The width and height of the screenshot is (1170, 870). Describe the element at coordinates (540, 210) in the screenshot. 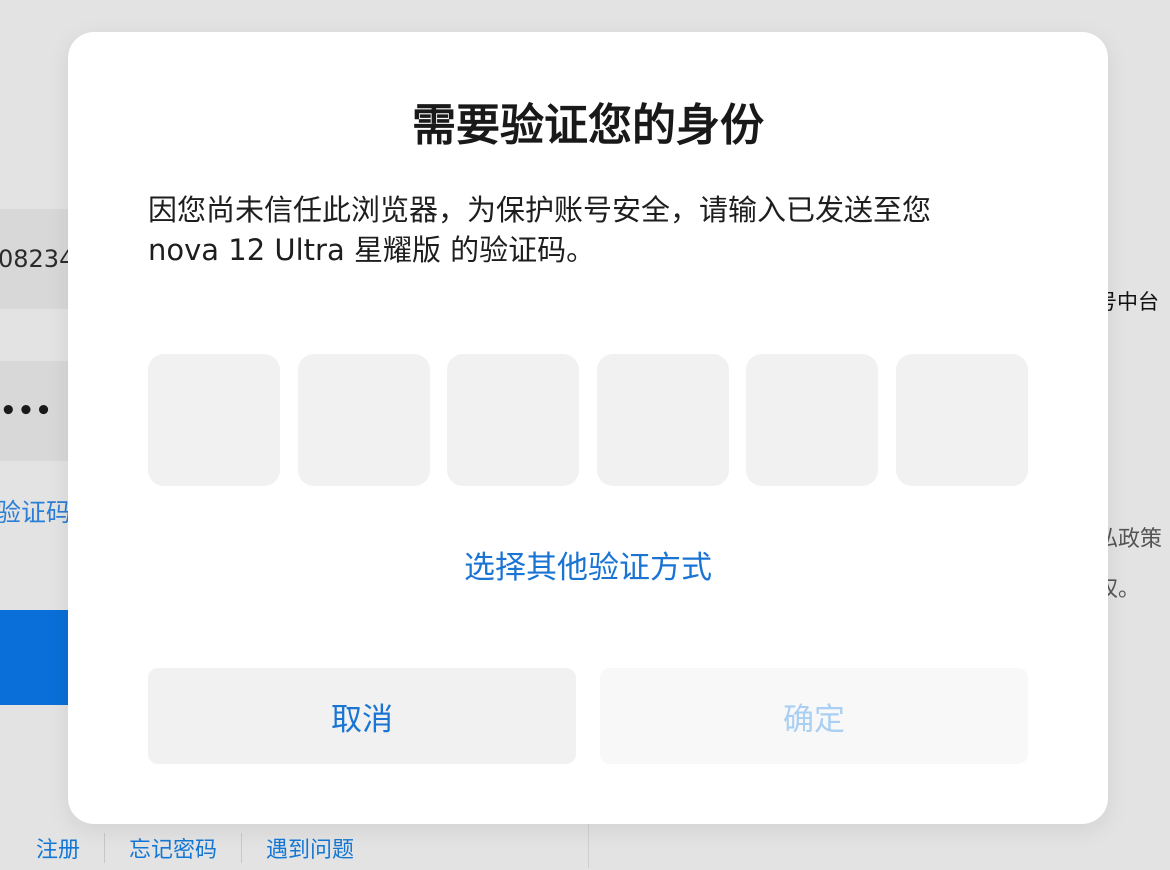

I see `dialog-message-line-1: 因您尚未信任此浏览器，为保护账号安全，请输入已发送至您` at that location.